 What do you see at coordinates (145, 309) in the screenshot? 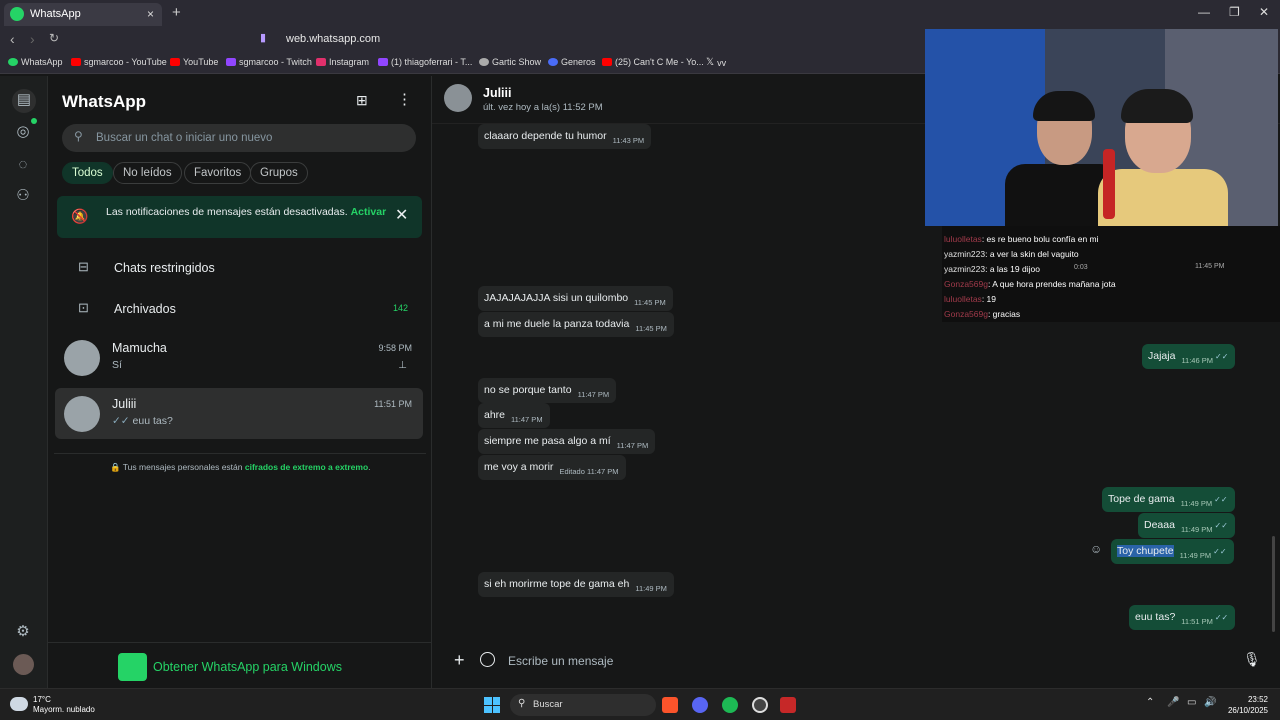
I see `archived-chats: Archivados` at bounding box center [145, 309].